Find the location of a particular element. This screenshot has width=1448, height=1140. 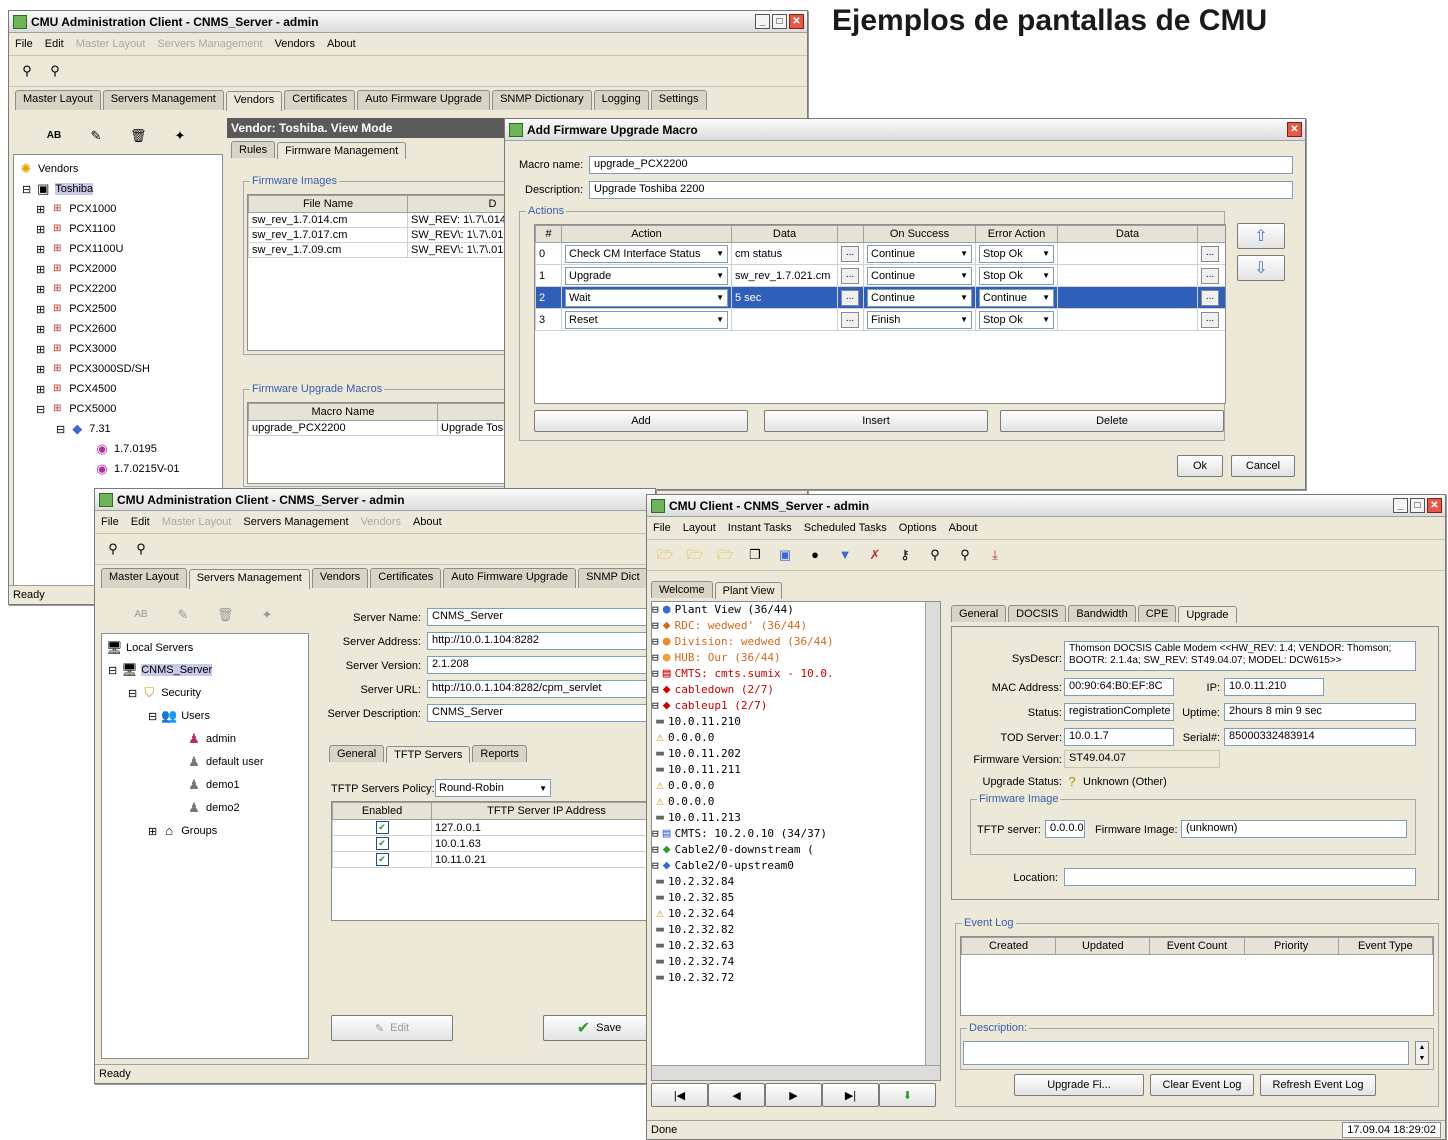

title-bar: CMU Client - CNMS_Server - admin _ □ ✕ is located at coordinates (1046, 506).